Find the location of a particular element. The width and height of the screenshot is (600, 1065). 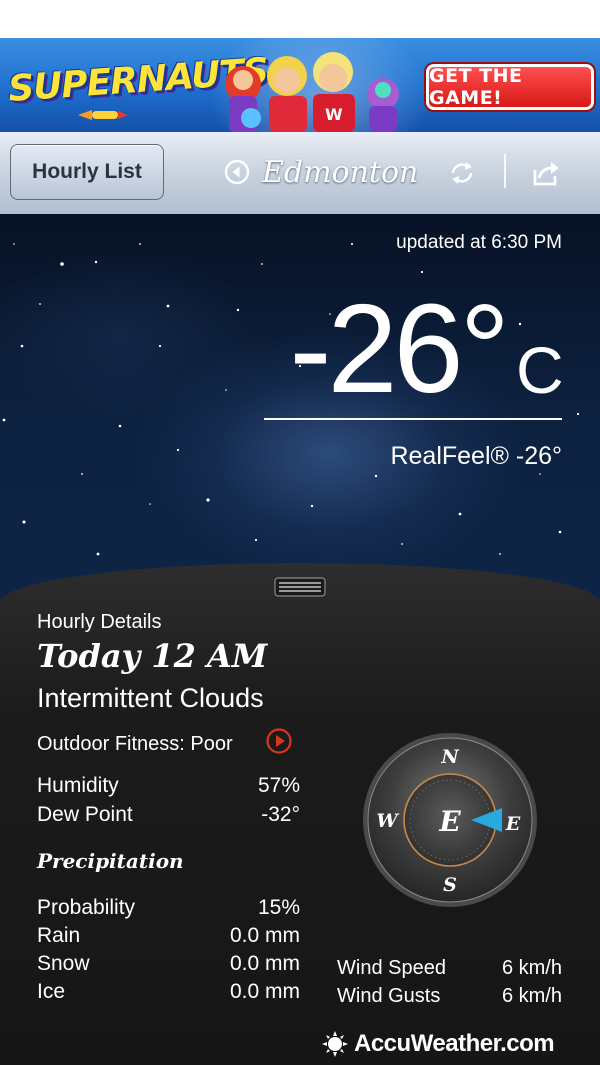

svg-text: W is located at coordinates (334, 114).